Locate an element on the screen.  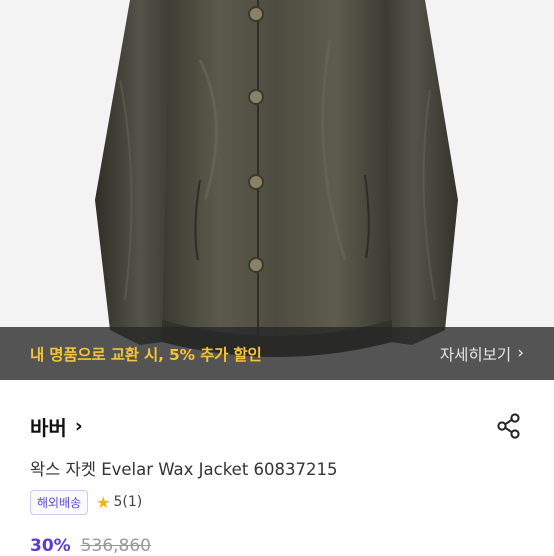
star-icon: ★ is located at coordinates (103, 502).